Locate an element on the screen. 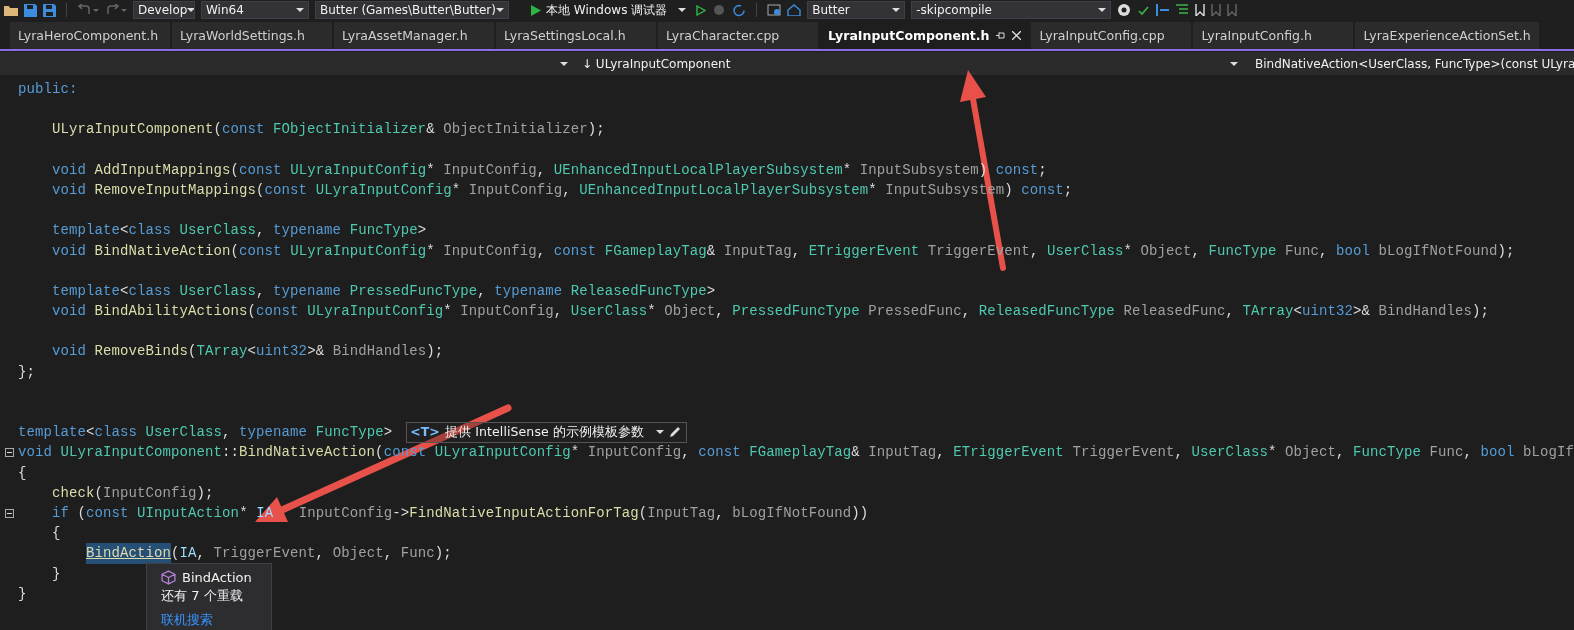 The width and height of the screenshot is (1574, 630). save-icon is located at coordinates (30, 10).